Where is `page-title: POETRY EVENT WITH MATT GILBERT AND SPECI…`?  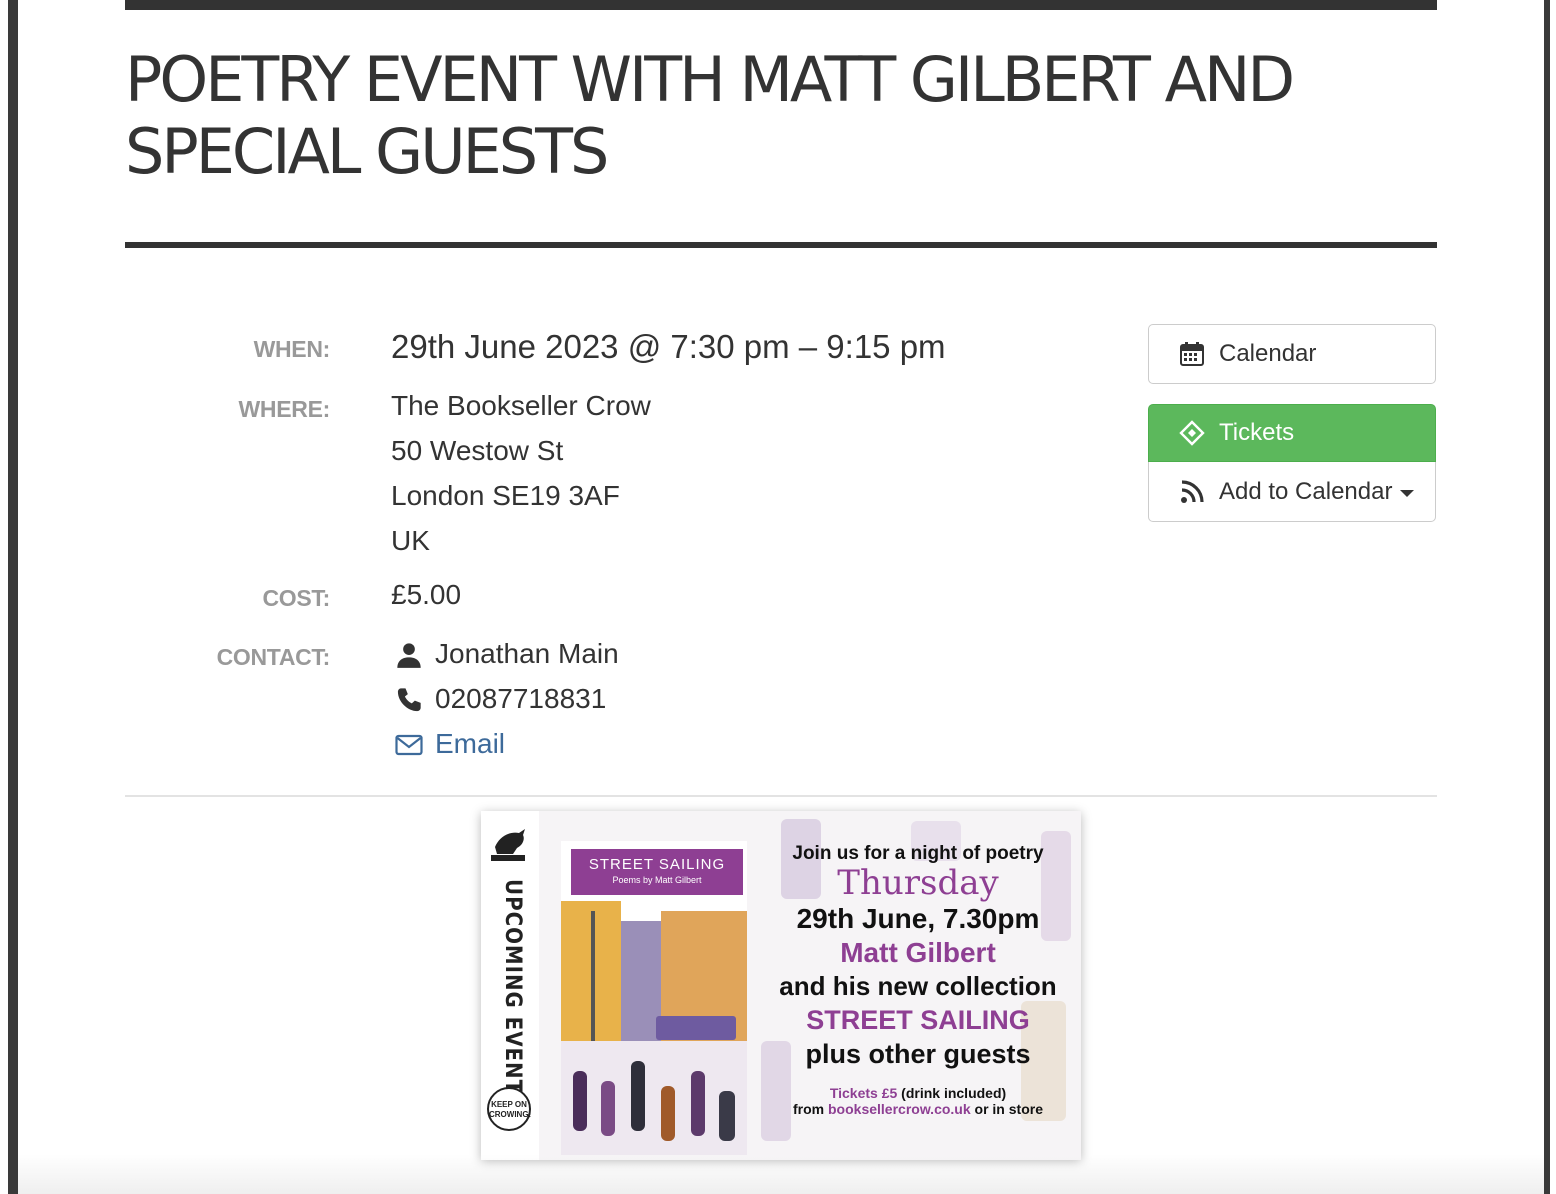 page-title: POETRY EVENT WITH MATT GILBERT AND SPECI… is located at coordinates (710, 115).